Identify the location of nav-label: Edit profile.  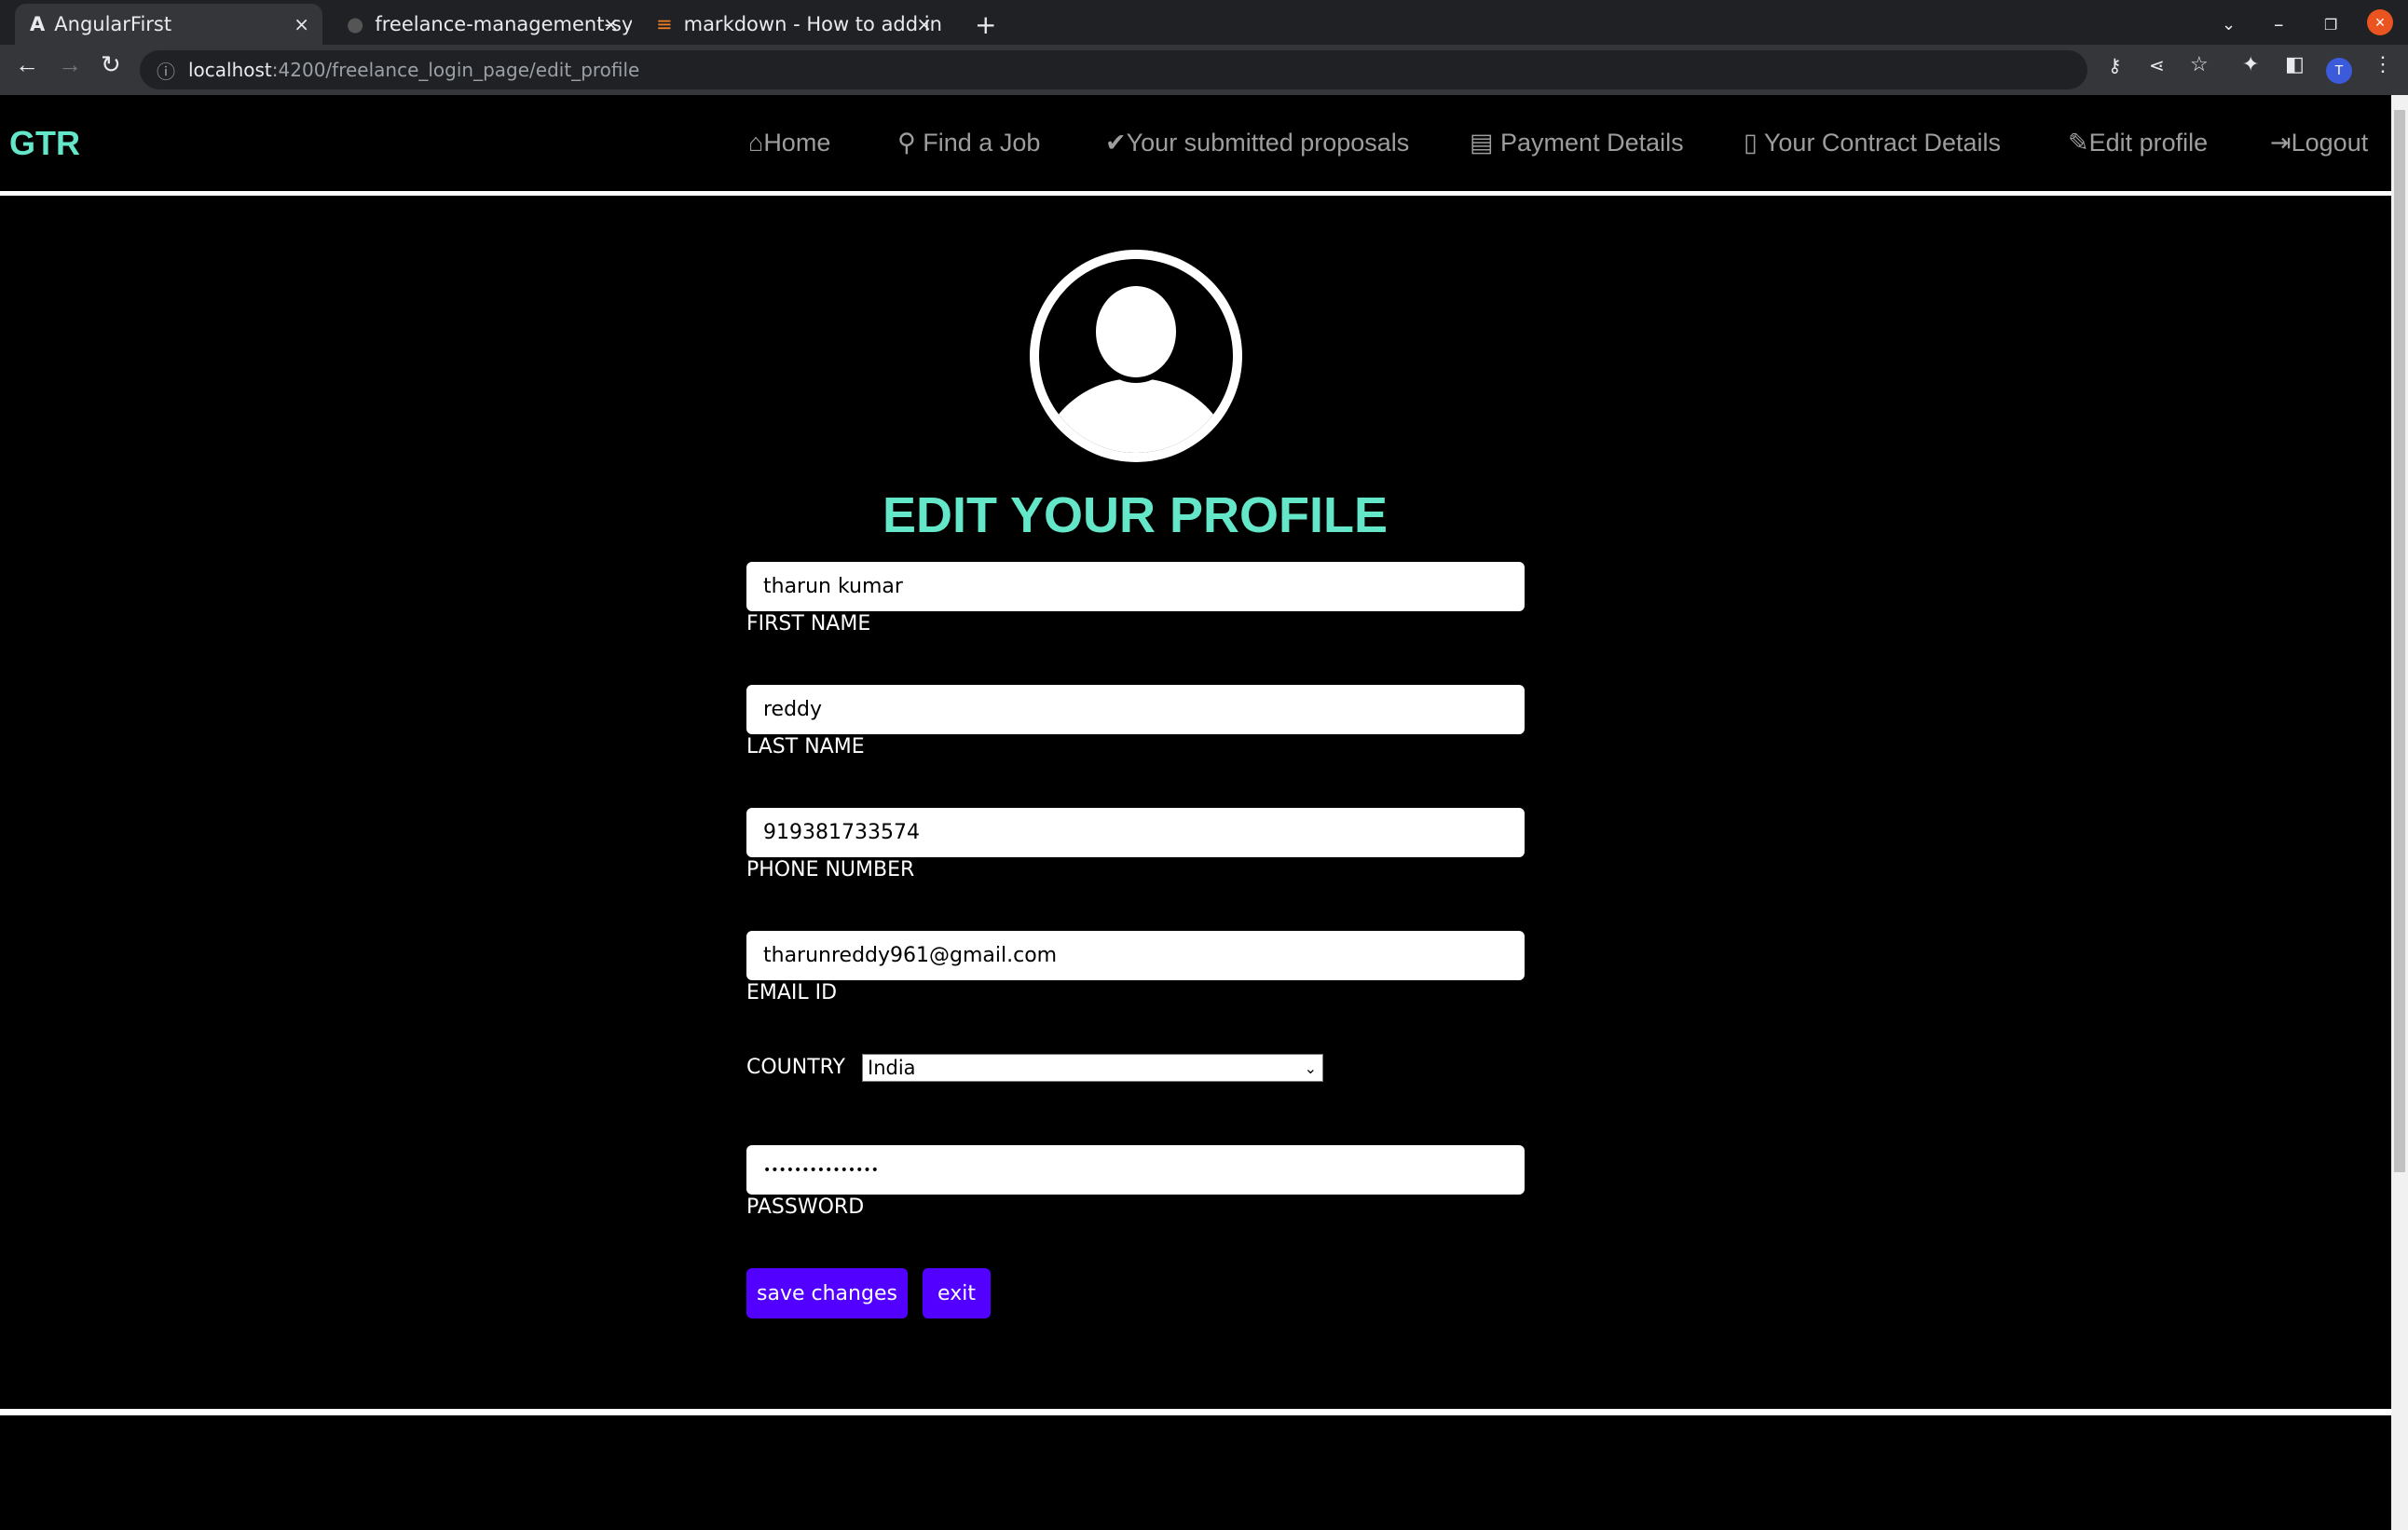
(2148, 143).